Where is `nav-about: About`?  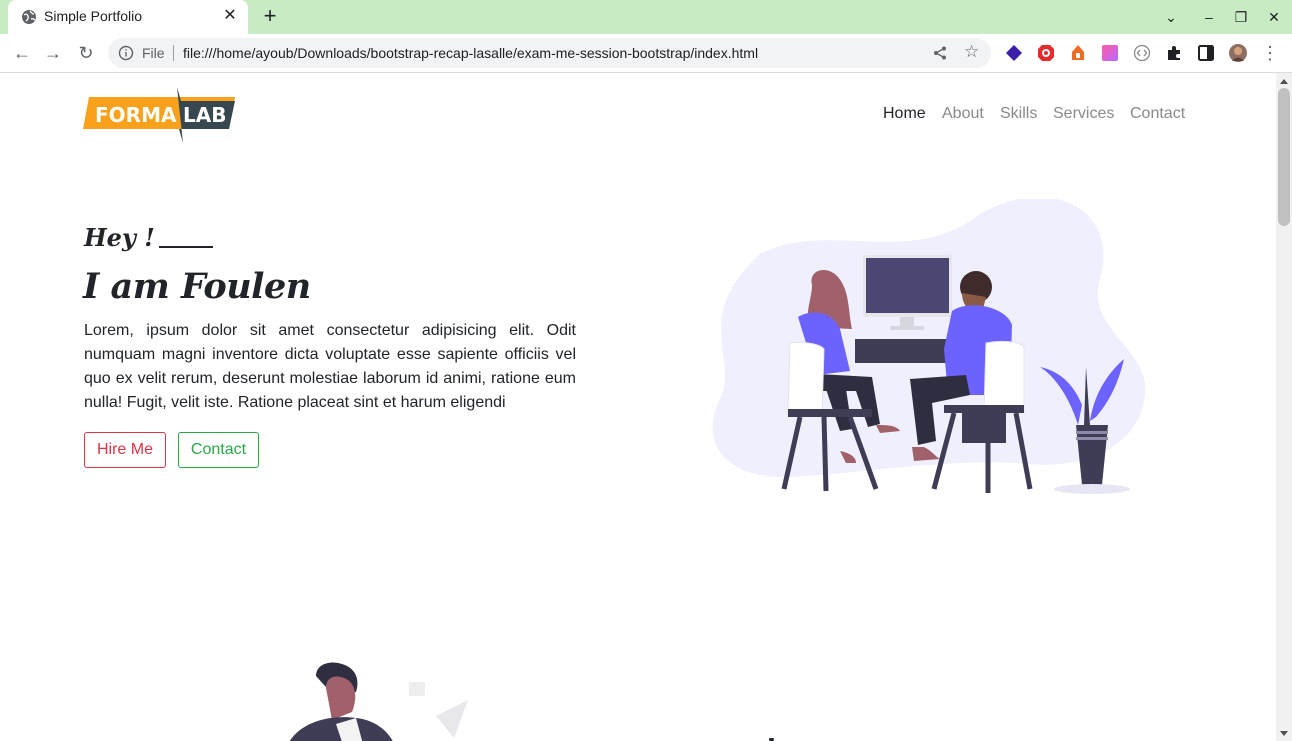
nav-about: About is located at coordinates (963, 114).